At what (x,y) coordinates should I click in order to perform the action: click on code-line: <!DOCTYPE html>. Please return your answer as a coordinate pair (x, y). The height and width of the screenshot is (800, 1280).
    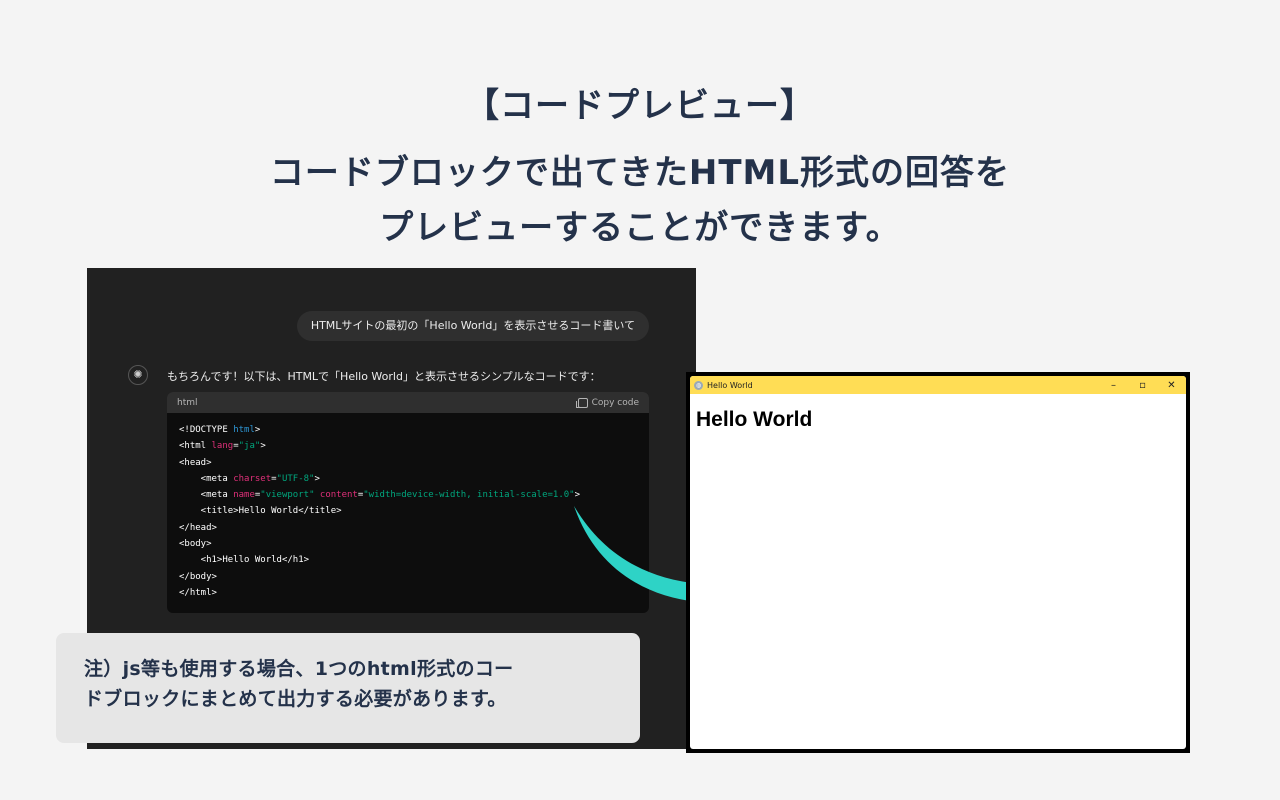
    Looking at the image, I should click on (220, 430).